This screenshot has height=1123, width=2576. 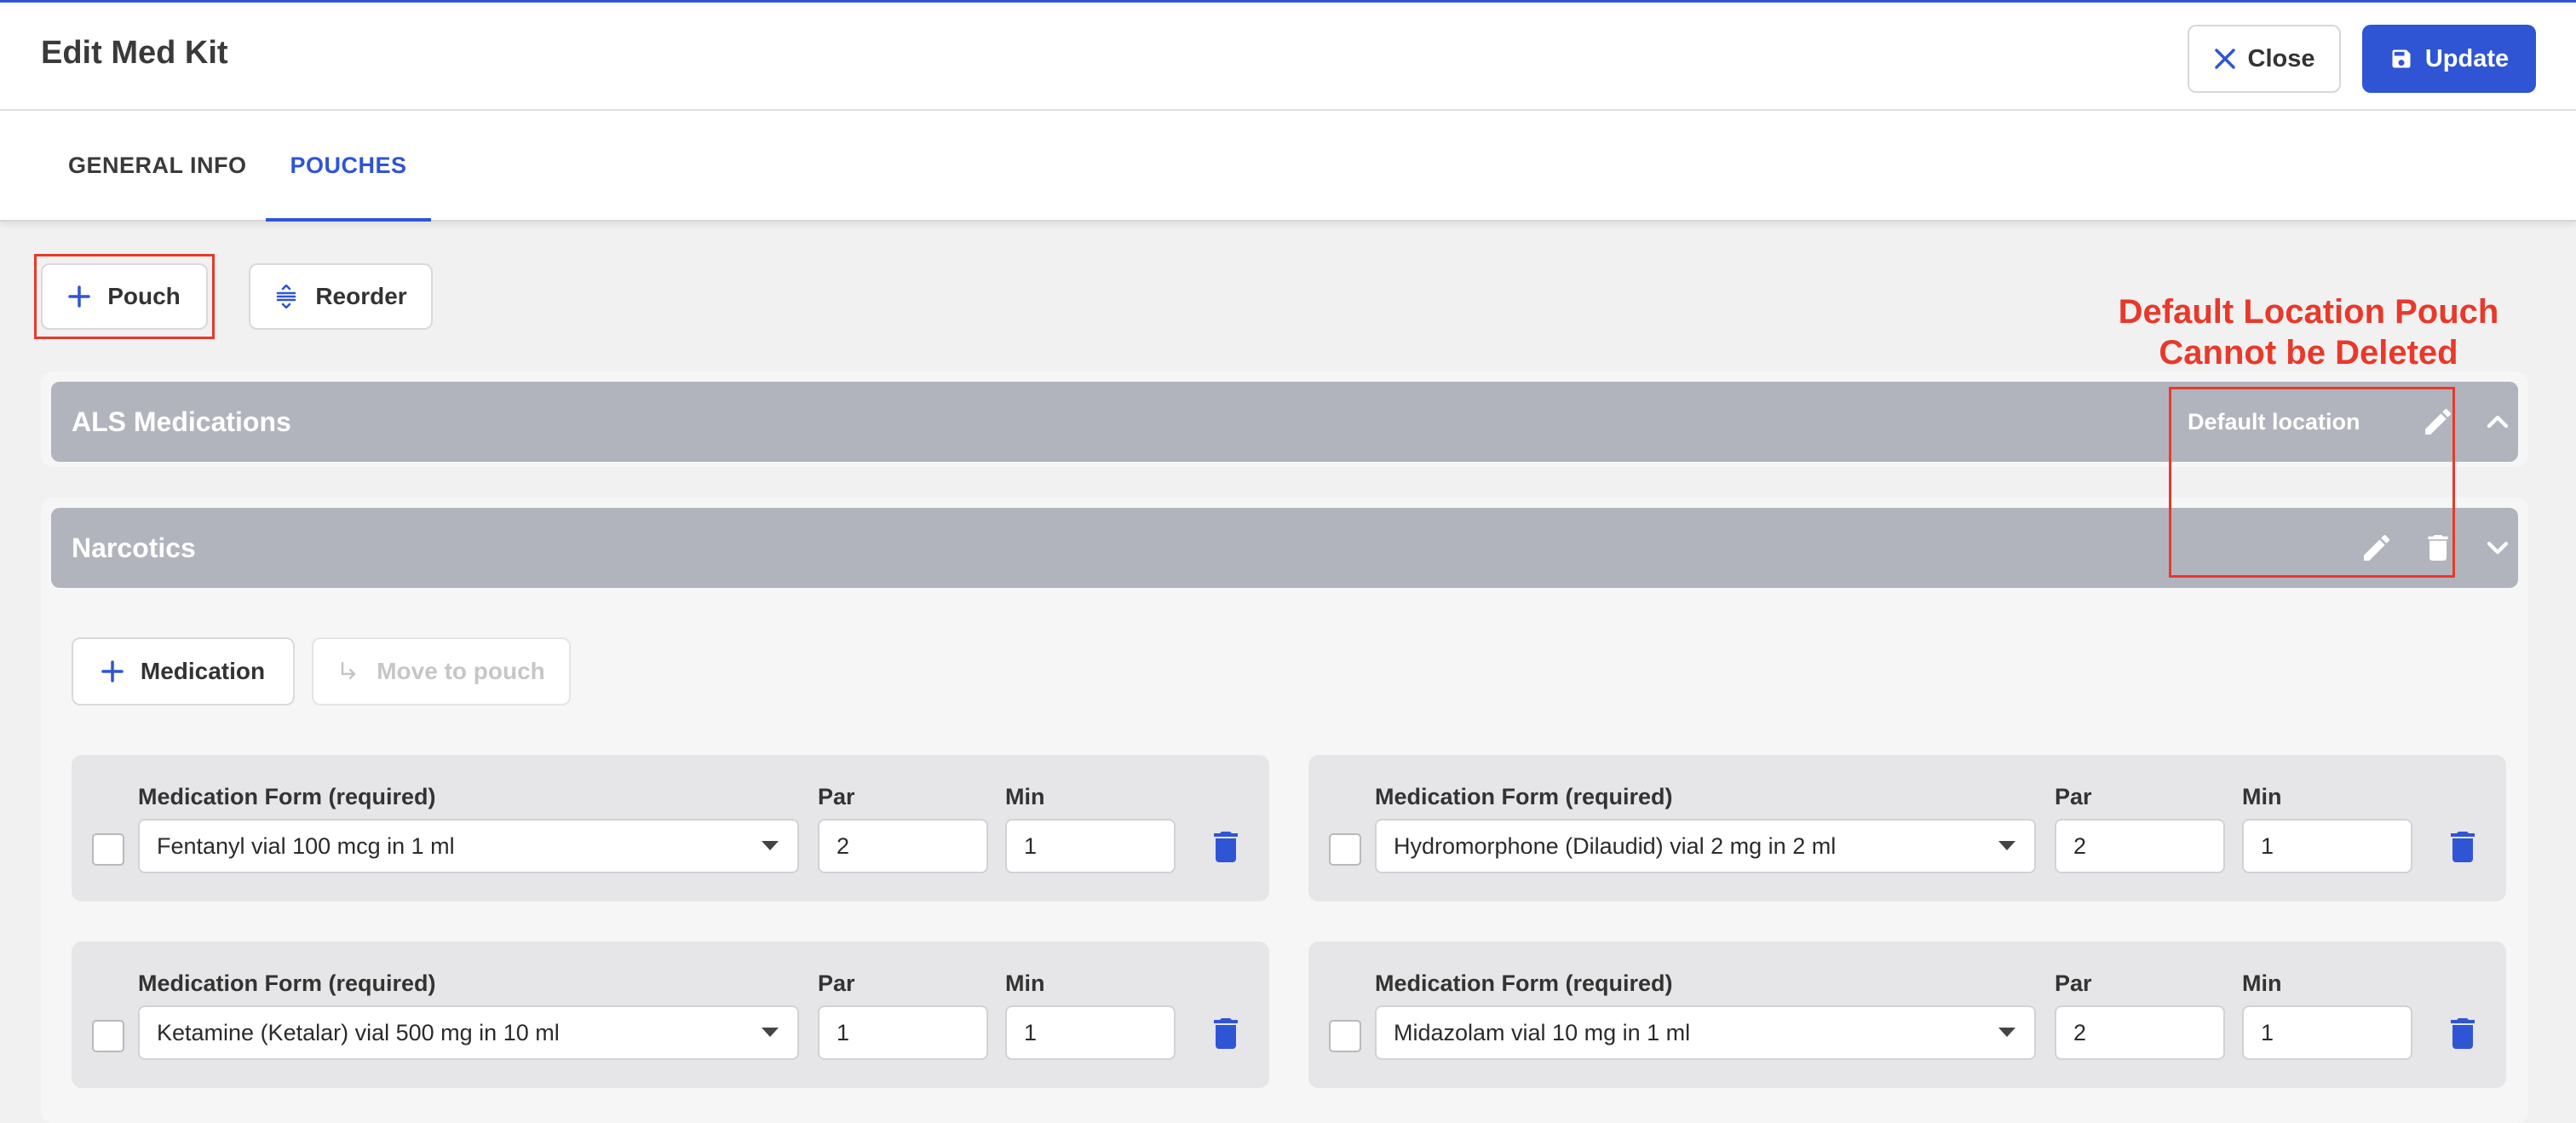 I want to click on reorder-icon, so click(x=286, y=297).